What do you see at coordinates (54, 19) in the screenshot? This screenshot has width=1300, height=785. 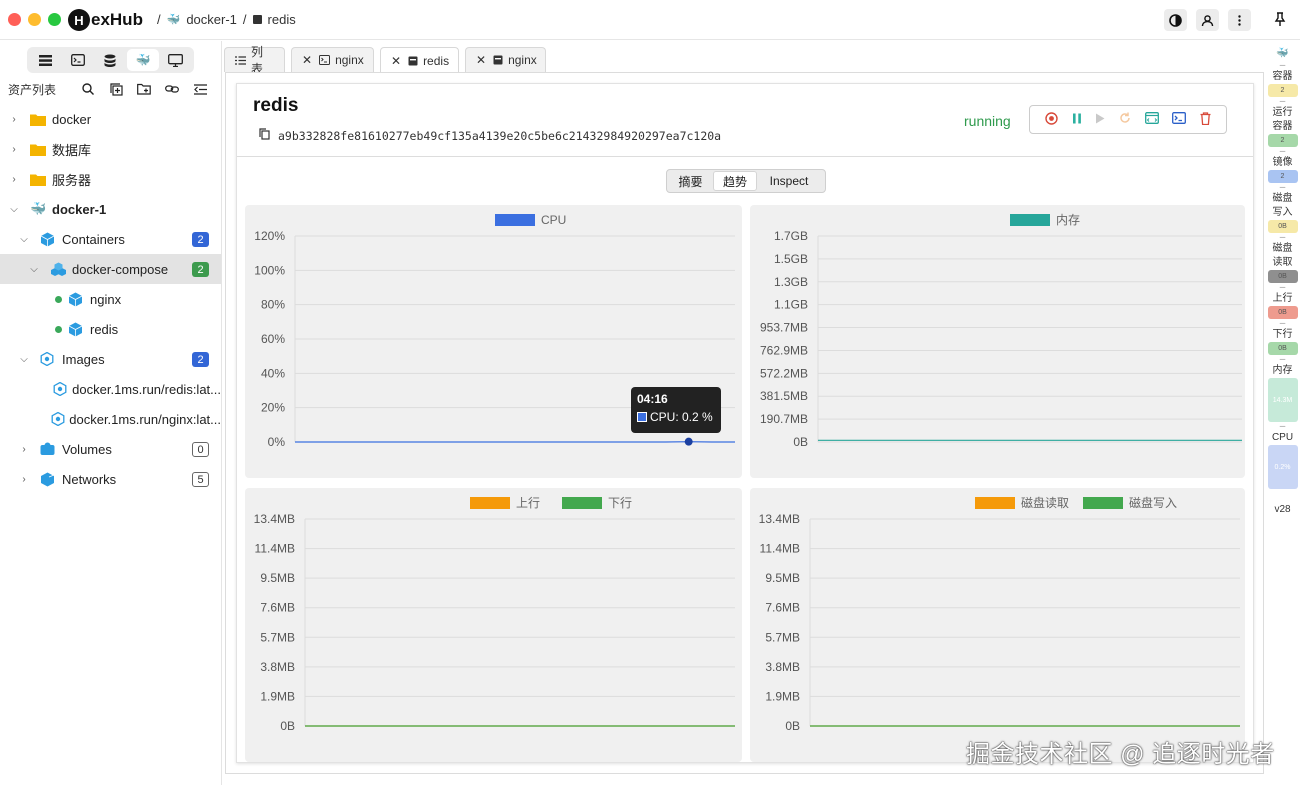 I see `maximize-window-button` at bounding box center [54, 19].